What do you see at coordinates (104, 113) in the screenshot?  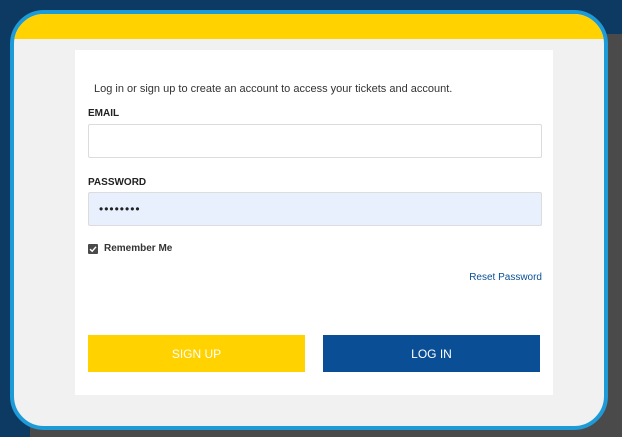 I see `email-label: EMAIL` at bounding box center [104, 113].